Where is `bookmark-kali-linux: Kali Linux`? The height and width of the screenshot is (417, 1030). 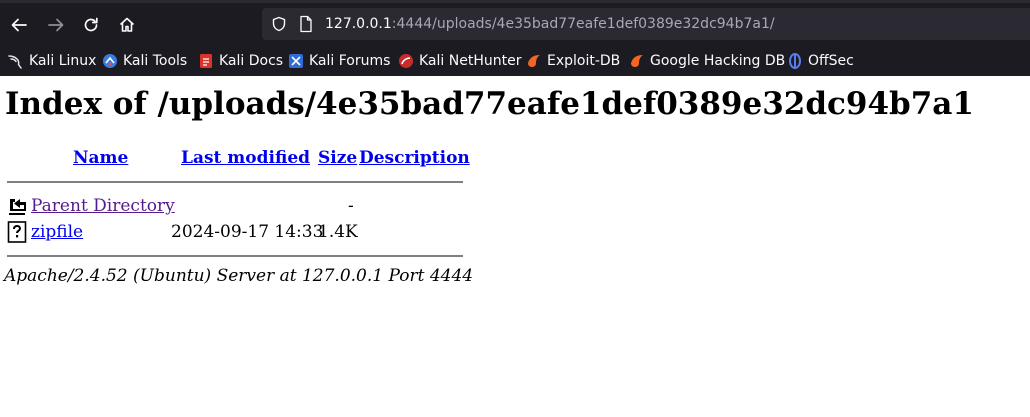
bookmark-kali-linux: Kali Linux is located at coordinates (52, 61).